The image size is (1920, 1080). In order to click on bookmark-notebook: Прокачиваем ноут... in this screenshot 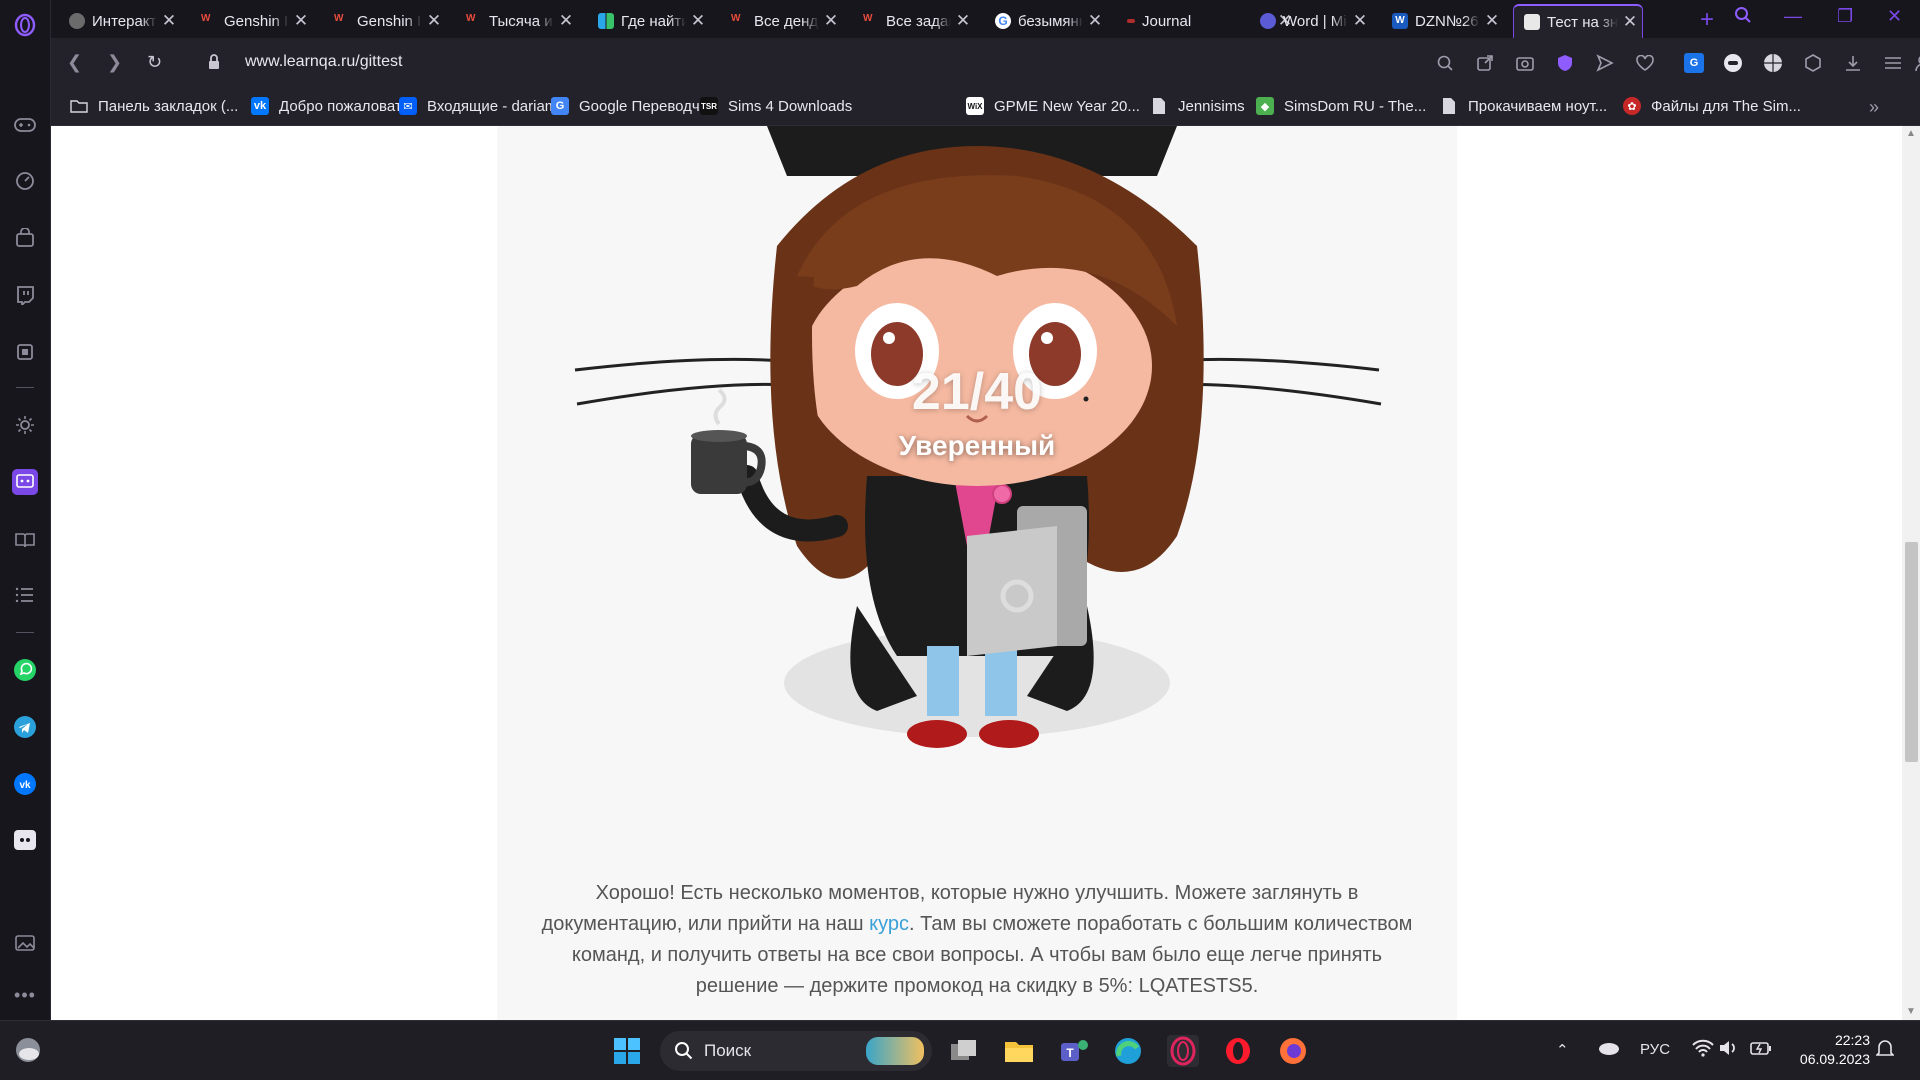, I will do `click(1523, 106)`.